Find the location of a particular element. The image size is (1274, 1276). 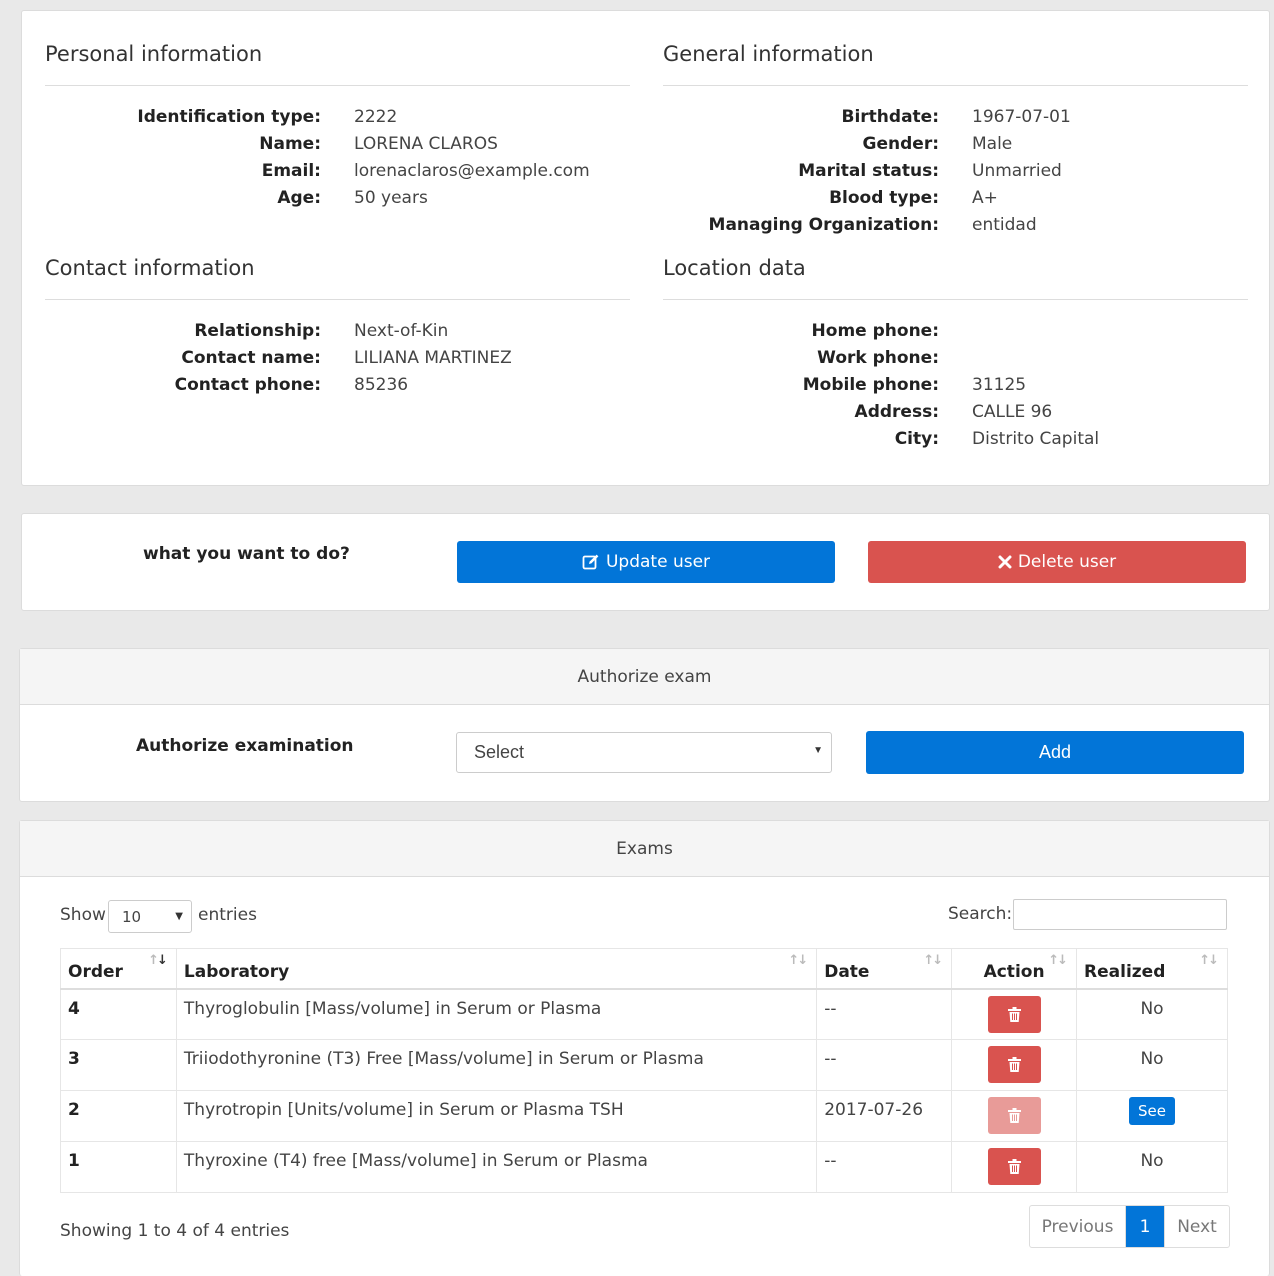

column-header-label: Order is located at coordinates (95, 972).